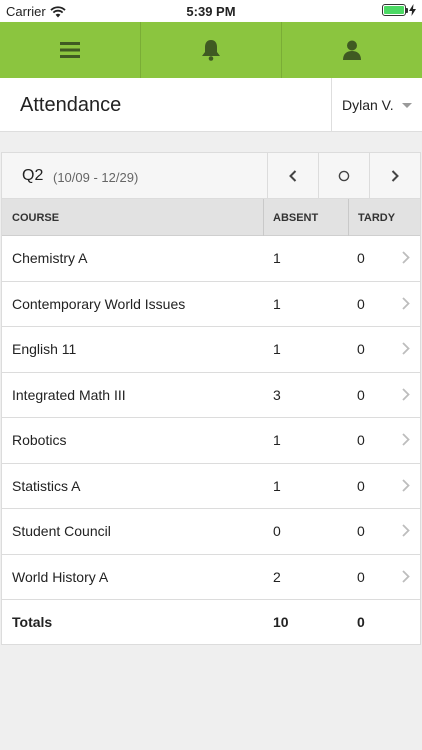 This screenshot has width=422, height=750. I want to click on caret-down-icon, so click(407, 105).